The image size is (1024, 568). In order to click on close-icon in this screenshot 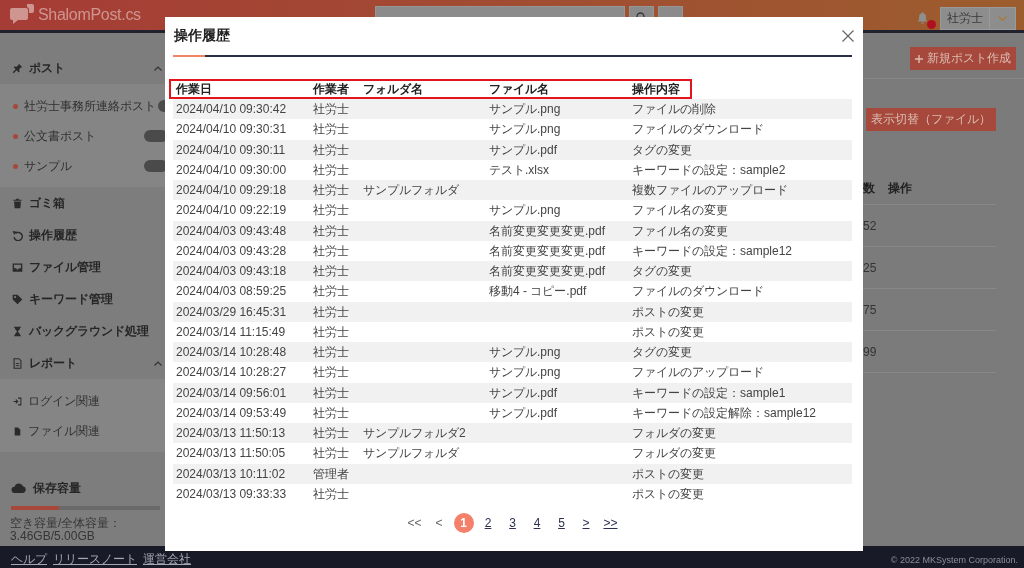, I will do `click(848, 36)`.